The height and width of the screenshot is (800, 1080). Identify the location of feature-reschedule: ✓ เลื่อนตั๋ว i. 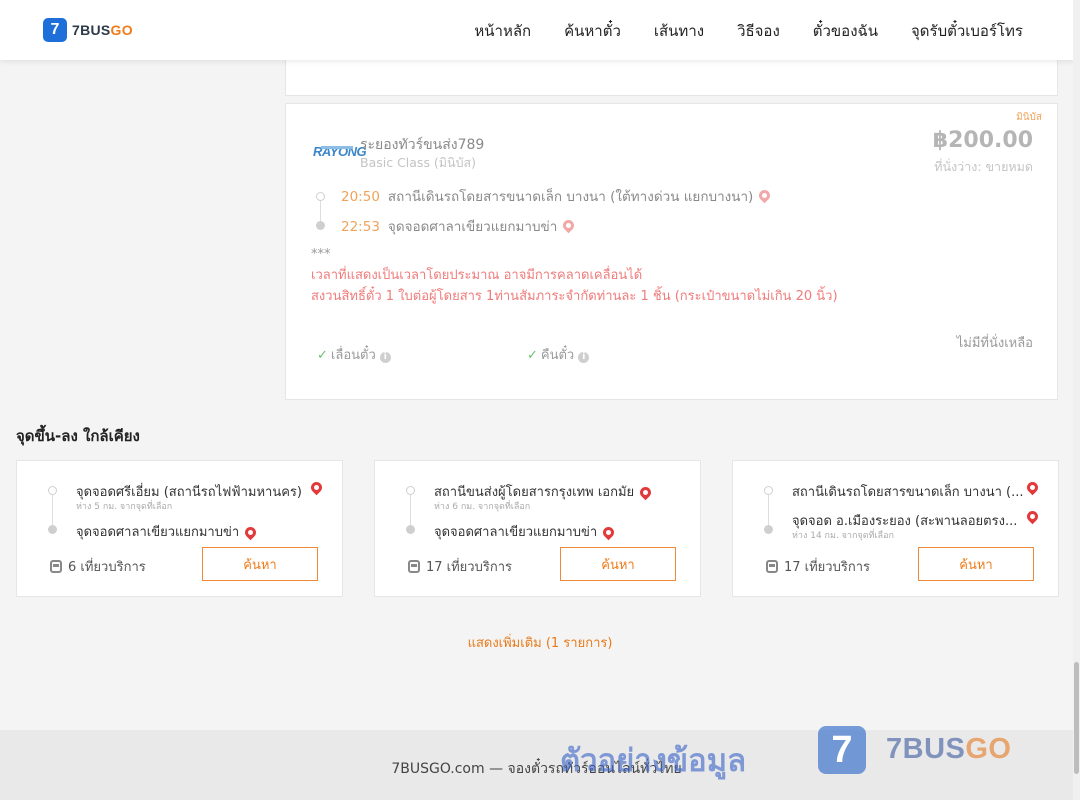
(354, 354).